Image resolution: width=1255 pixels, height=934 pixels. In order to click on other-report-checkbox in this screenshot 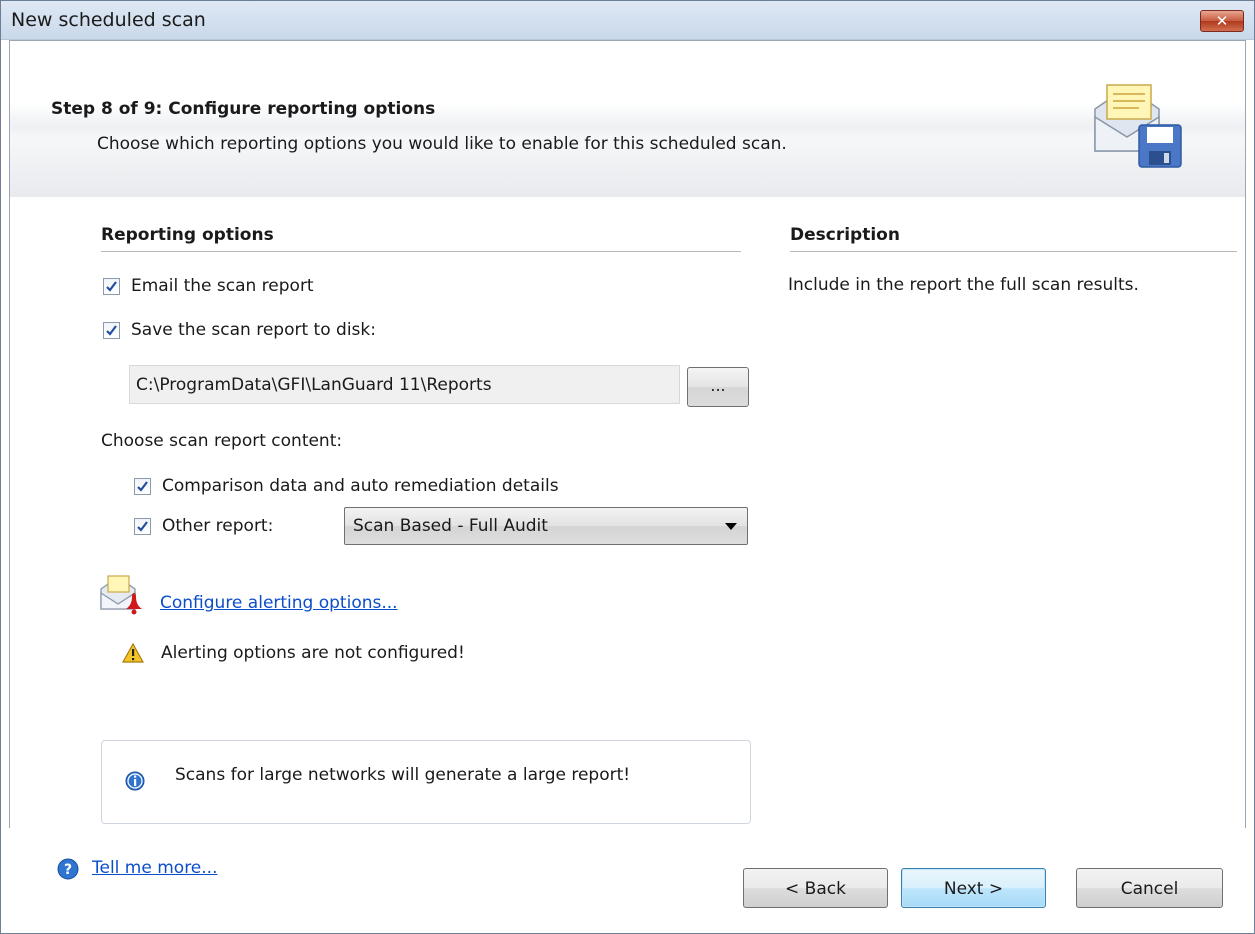, I will do `click(142, 526)`.